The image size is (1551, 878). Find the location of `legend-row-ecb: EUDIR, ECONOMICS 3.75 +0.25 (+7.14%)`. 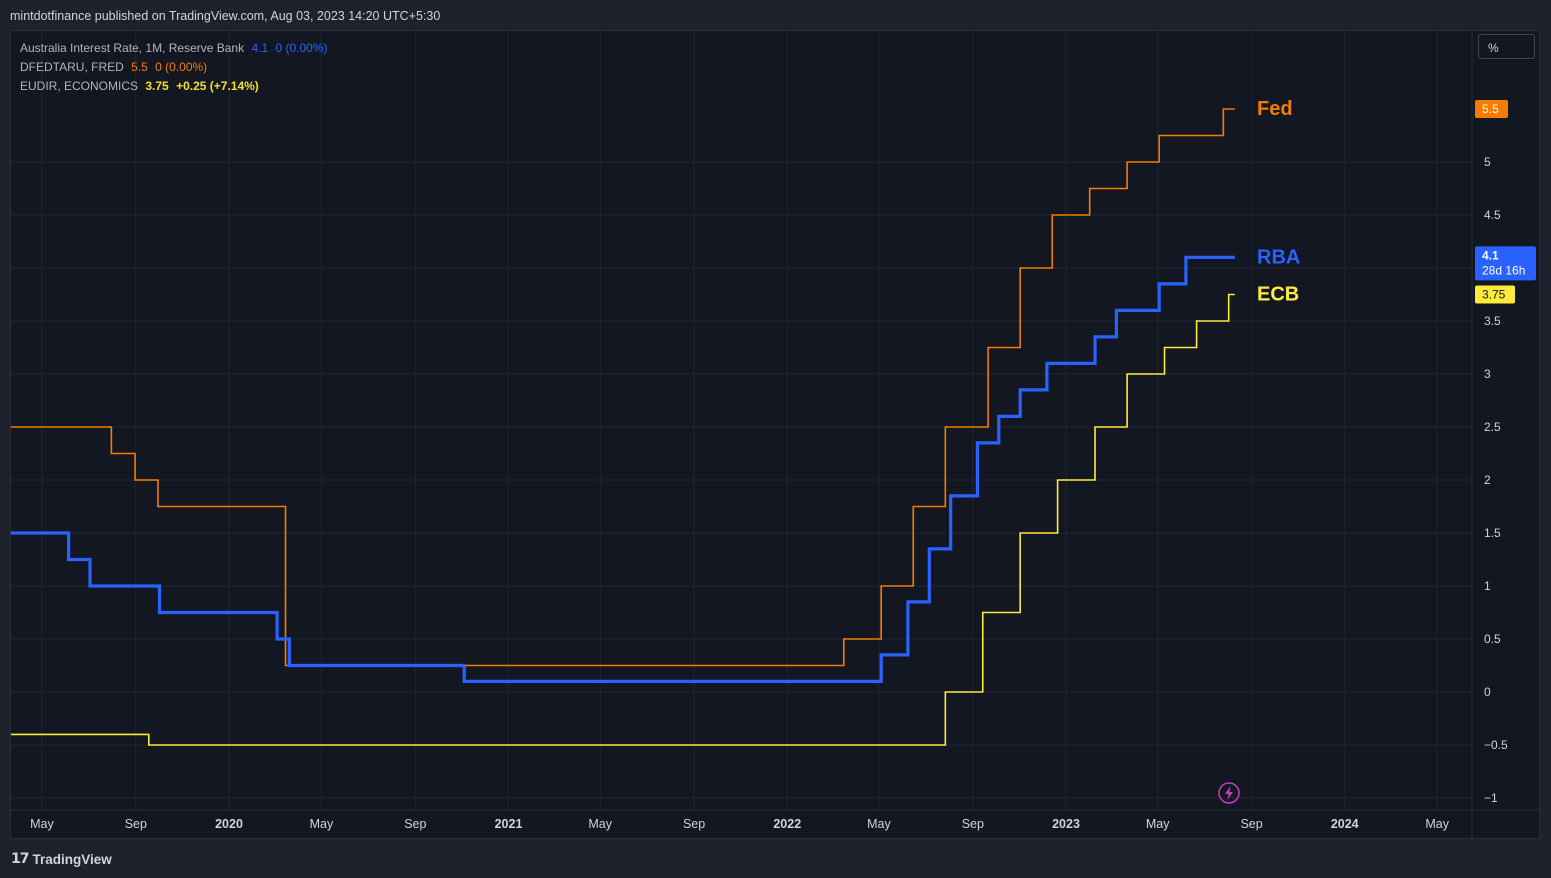

legend-row-ecb: EUDIR, ECONOMICS 3.75 +0.25 (+7.14%) is located at coordinates (176, 86).